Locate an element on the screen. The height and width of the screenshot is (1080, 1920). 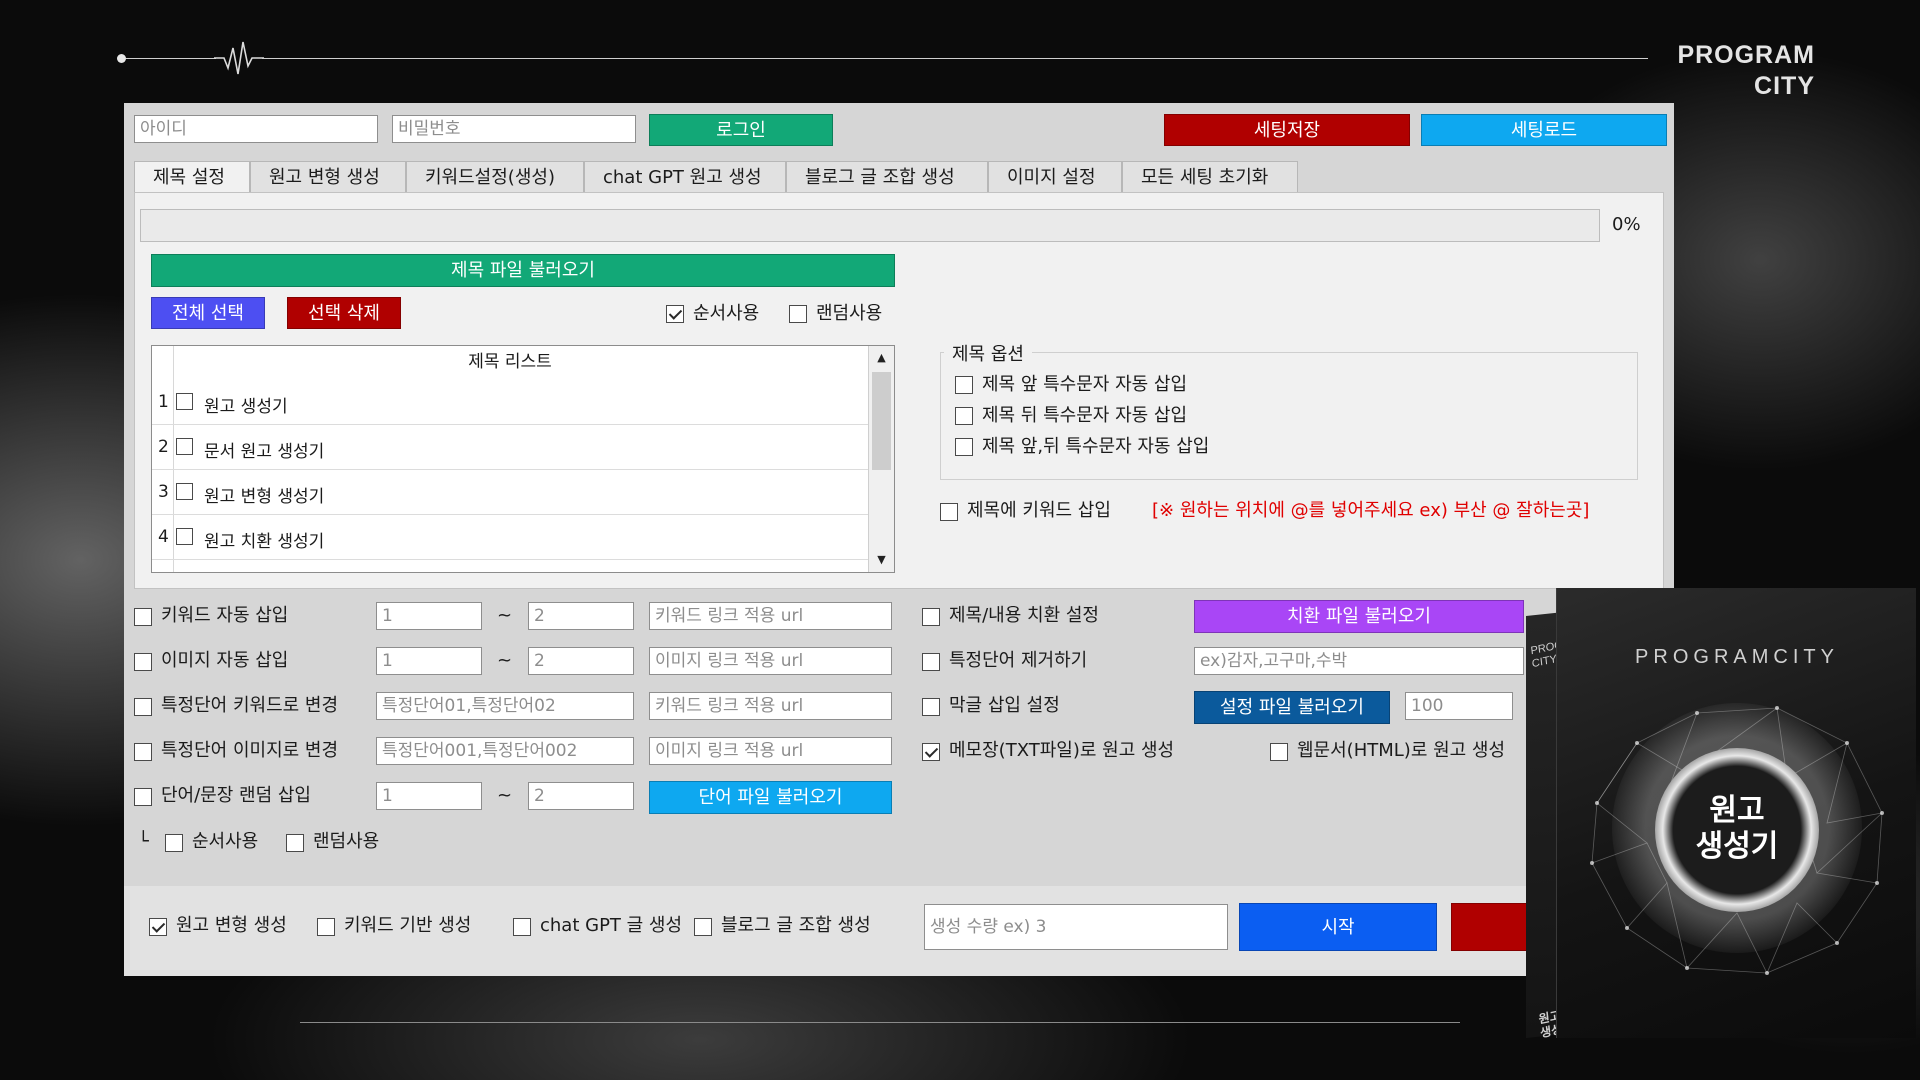
mode-keyword-label: 키워드 기반 생성 is located at coordinates (408, 925).